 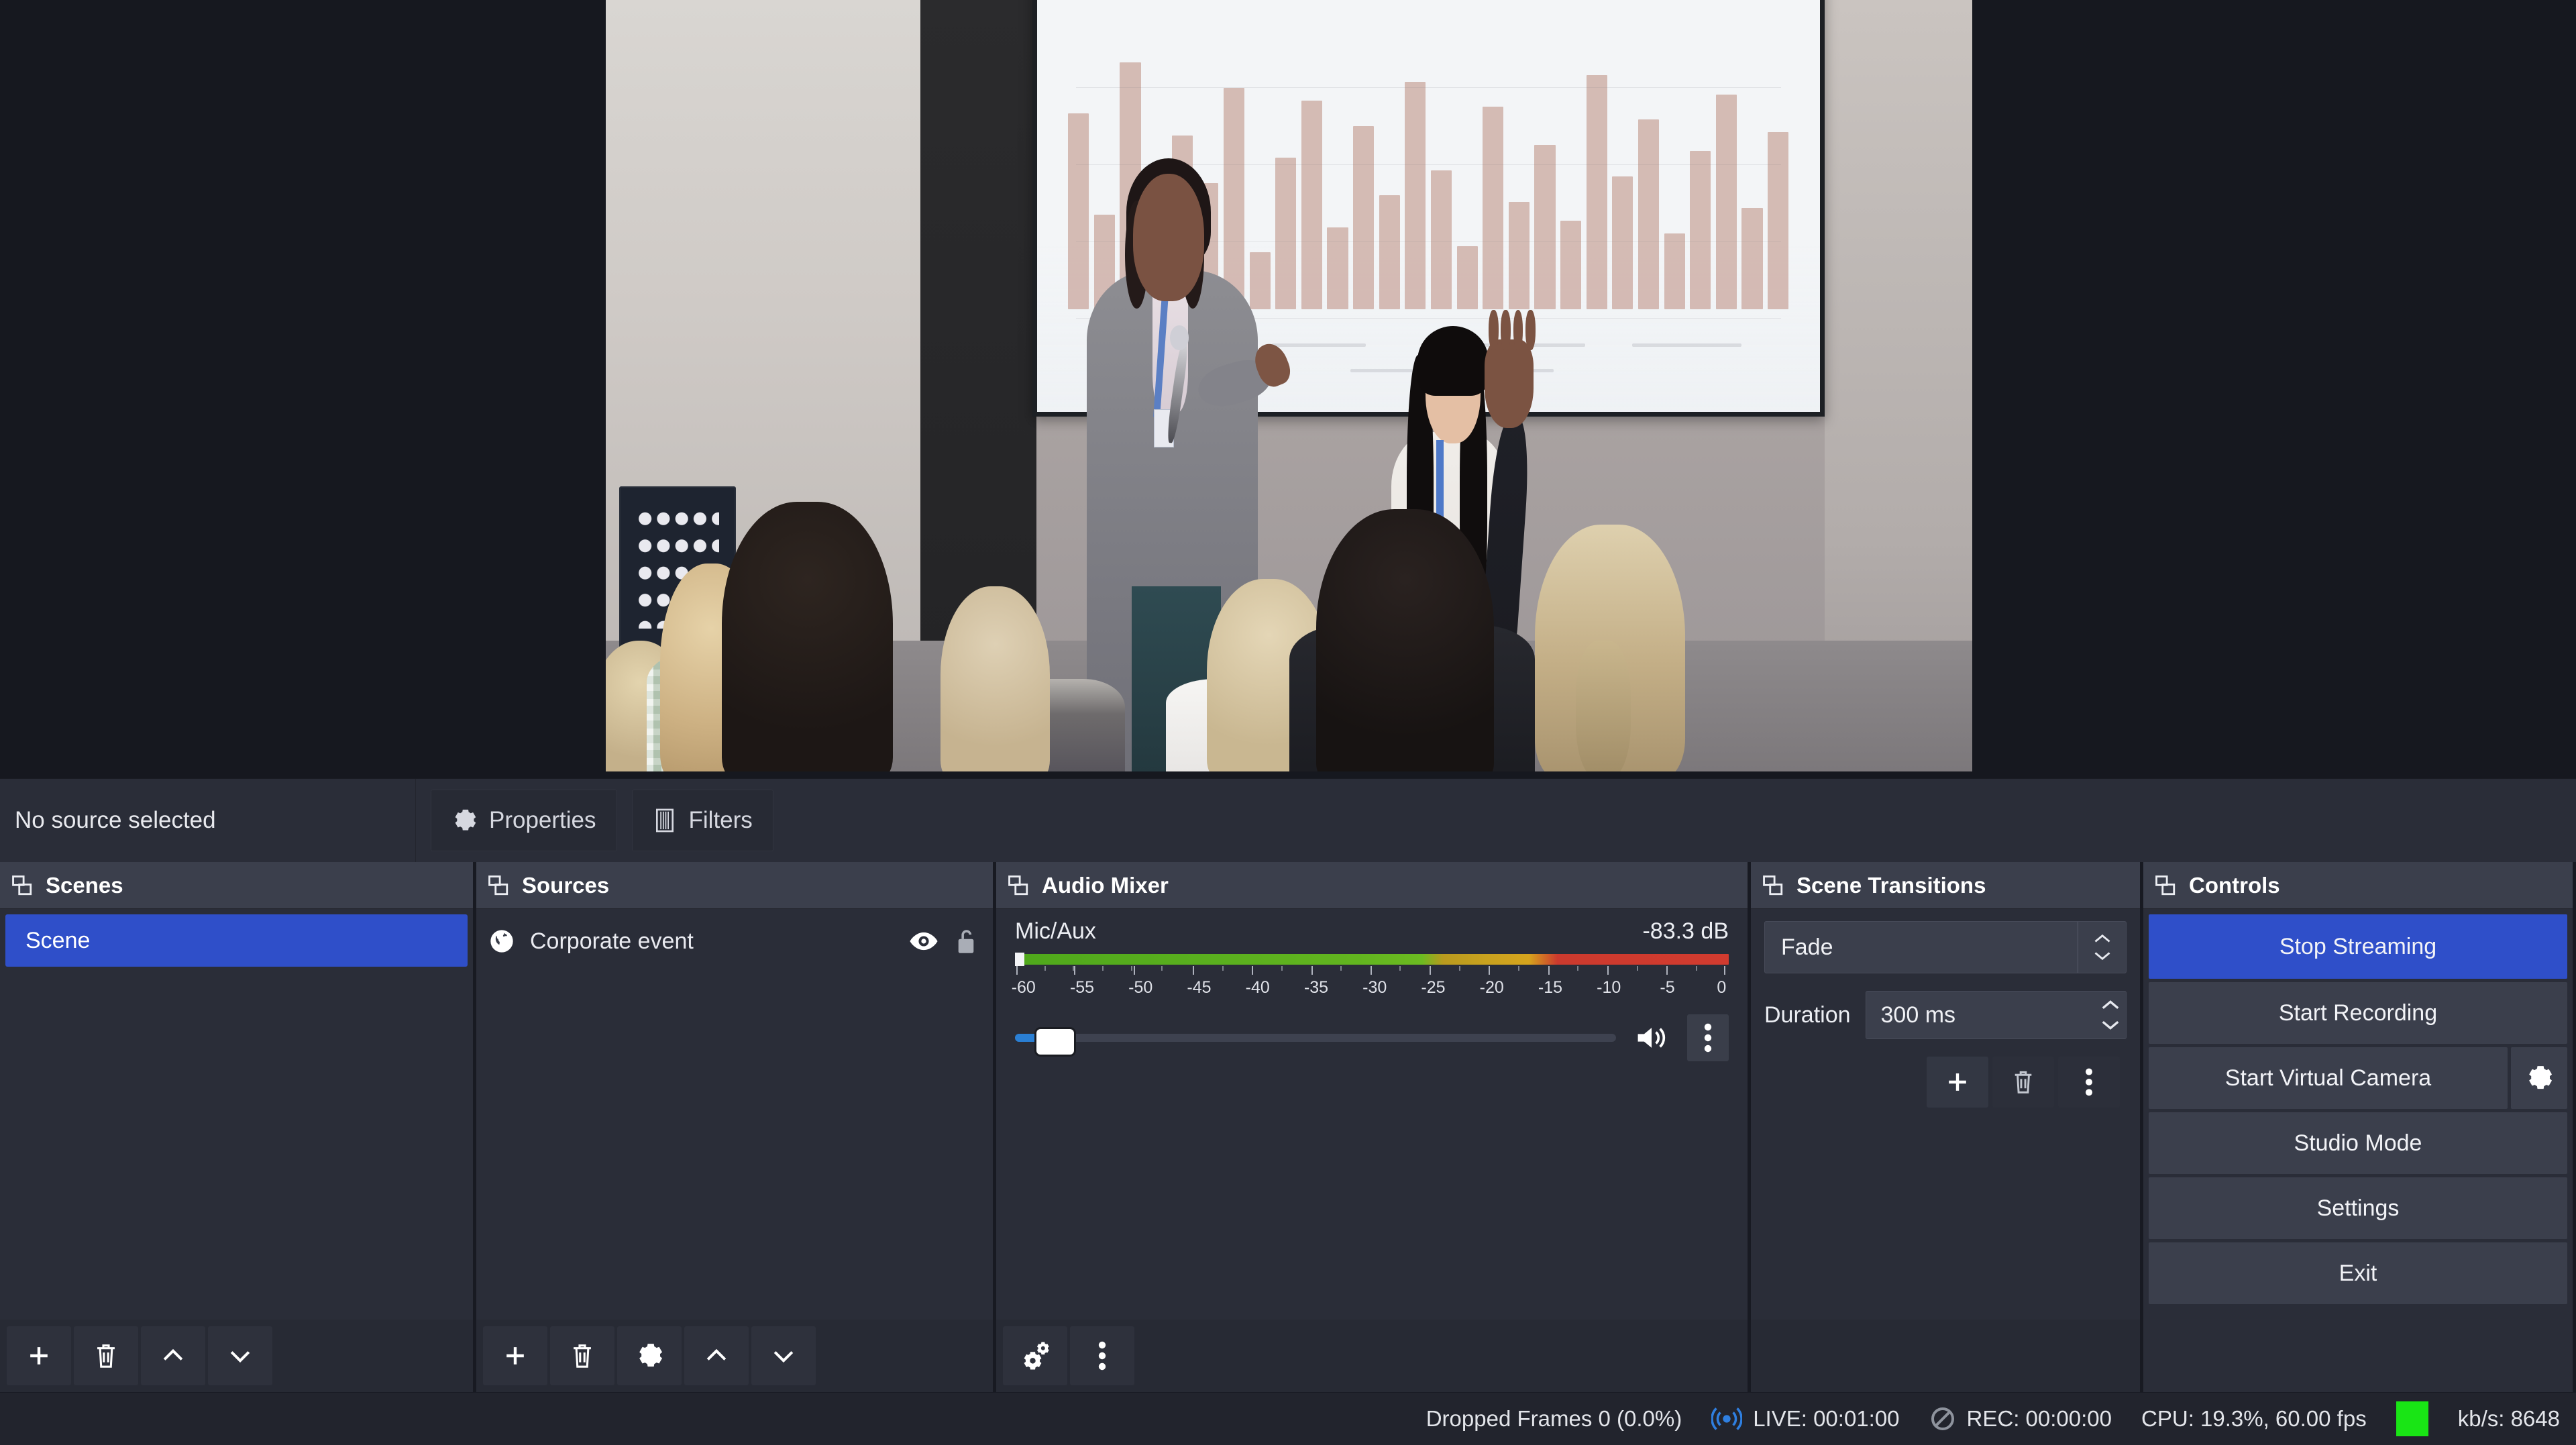 I want to click on audio-scale-label: -25, so click(x=1433, y=987).